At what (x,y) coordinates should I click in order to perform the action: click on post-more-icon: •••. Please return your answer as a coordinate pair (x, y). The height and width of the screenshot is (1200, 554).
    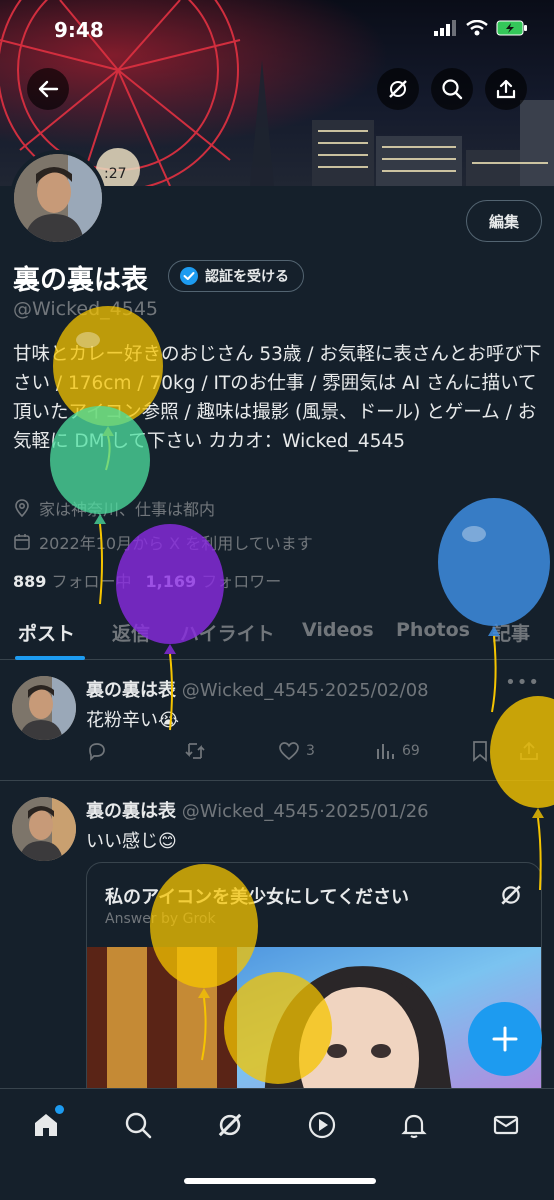
    Looking at the image, I should click on (522, 682).